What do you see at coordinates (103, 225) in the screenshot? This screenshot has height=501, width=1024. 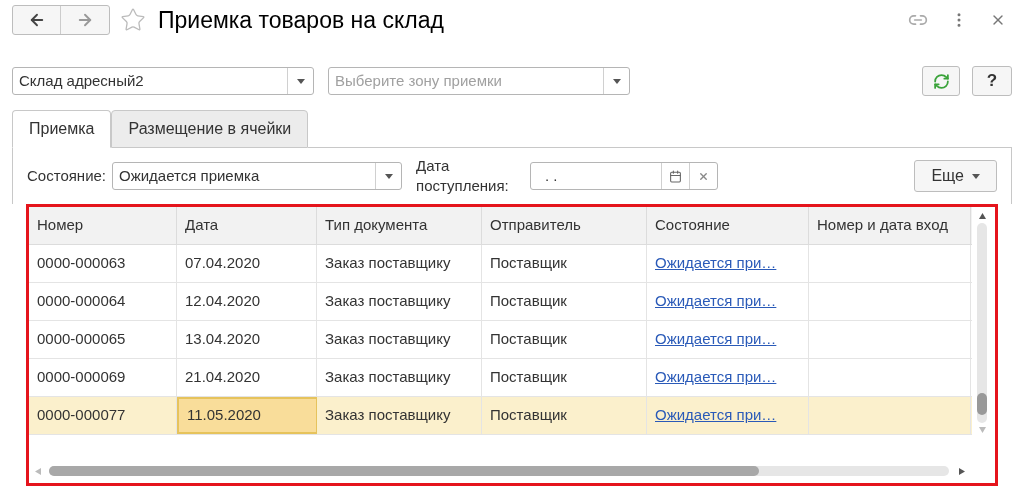 I see `column-header: Номер` at bounding box center [103, 225].